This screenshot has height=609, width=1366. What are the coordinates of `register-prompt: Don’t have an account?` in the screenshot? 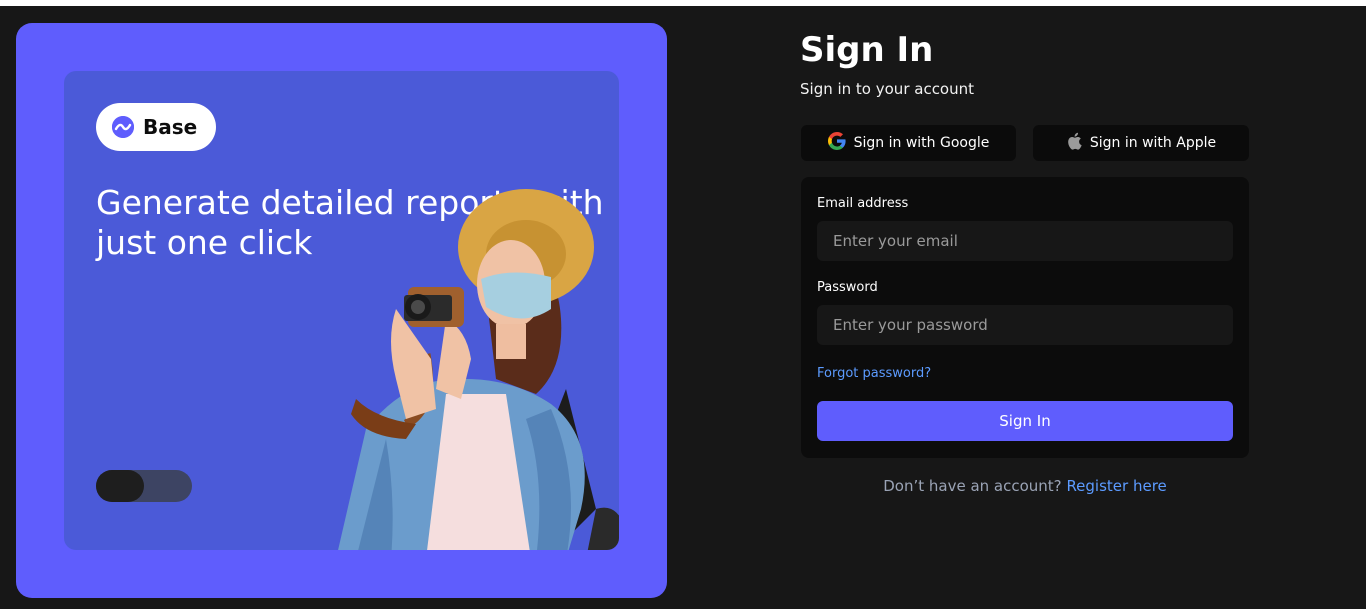 It's located at (972, 486).